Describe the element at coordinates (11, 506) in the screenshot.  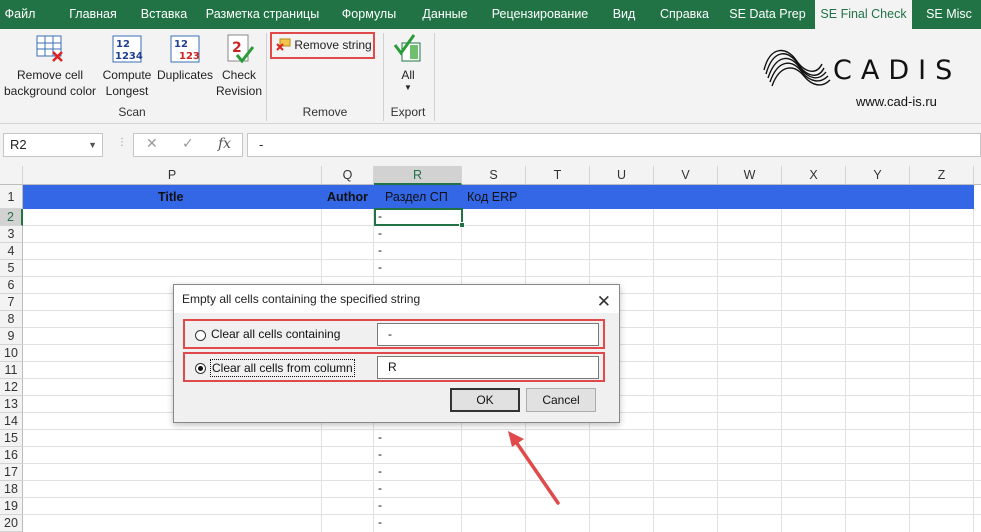
I see `row-header-19: 19` at that location.